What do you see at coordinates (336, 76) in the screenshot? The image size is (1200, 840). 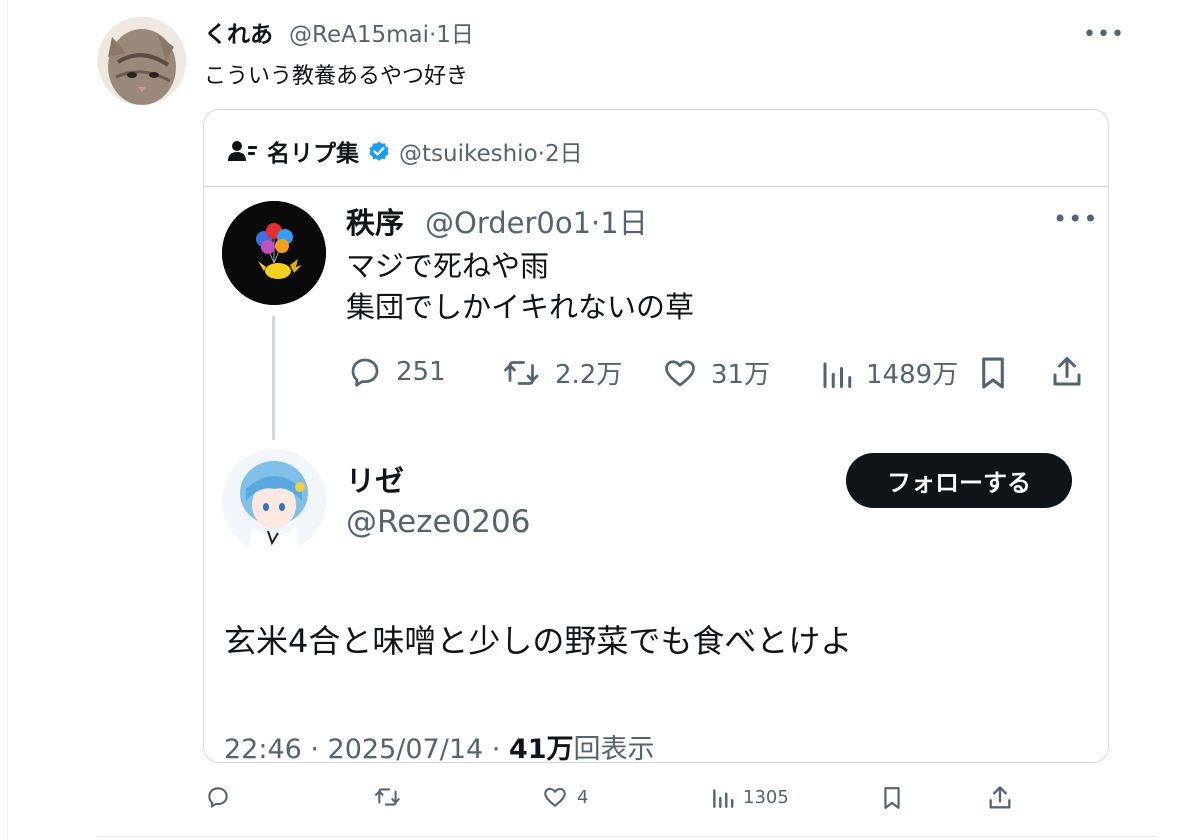 I see `tweet-text: こういう教養あるやつ好き` at bounding box center [336, 76].